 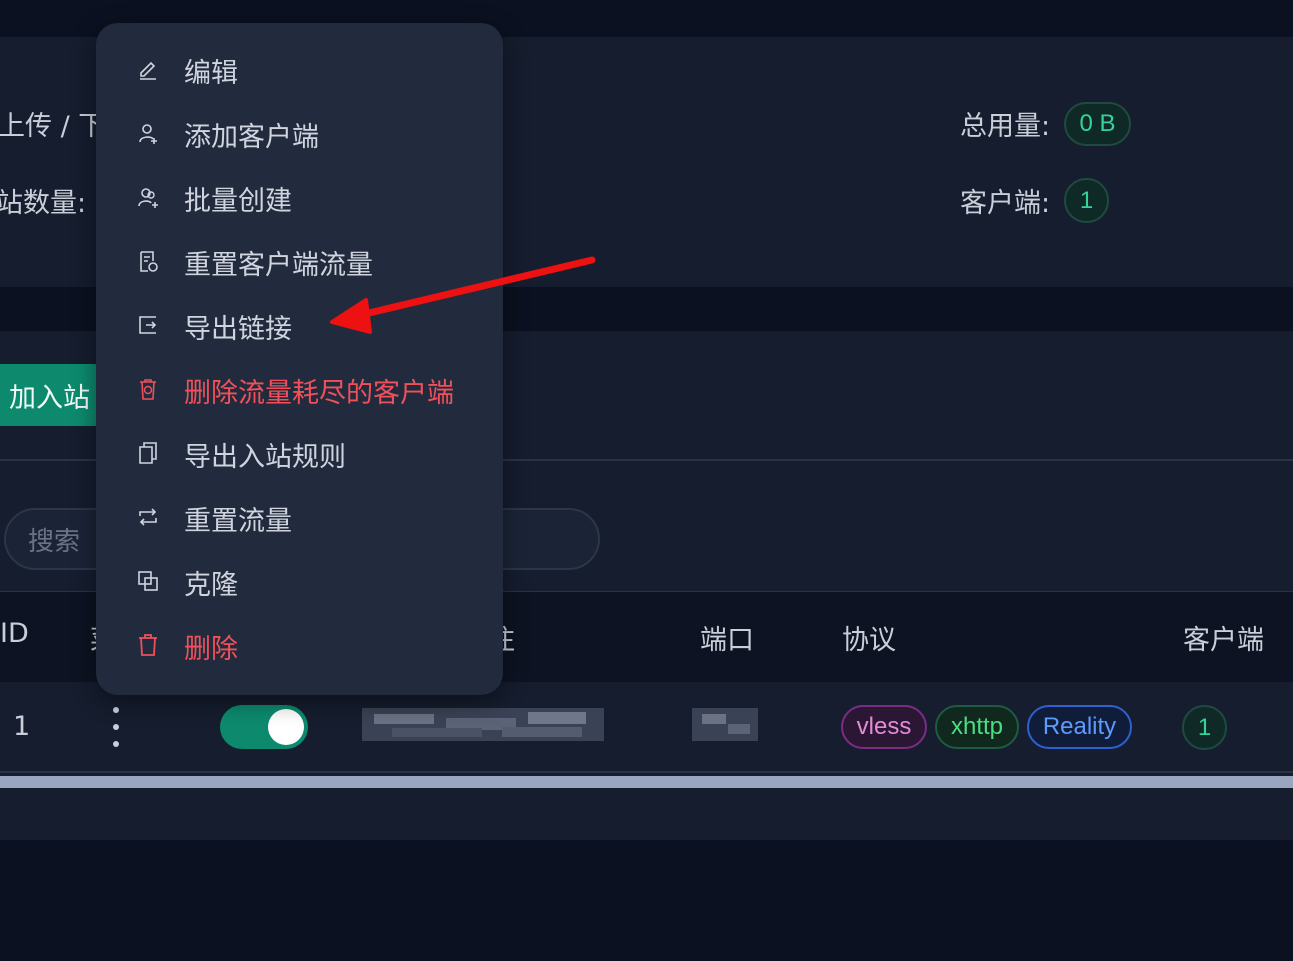 I want to click on column-header-protocol: 协议, so click(x=869, y=637).